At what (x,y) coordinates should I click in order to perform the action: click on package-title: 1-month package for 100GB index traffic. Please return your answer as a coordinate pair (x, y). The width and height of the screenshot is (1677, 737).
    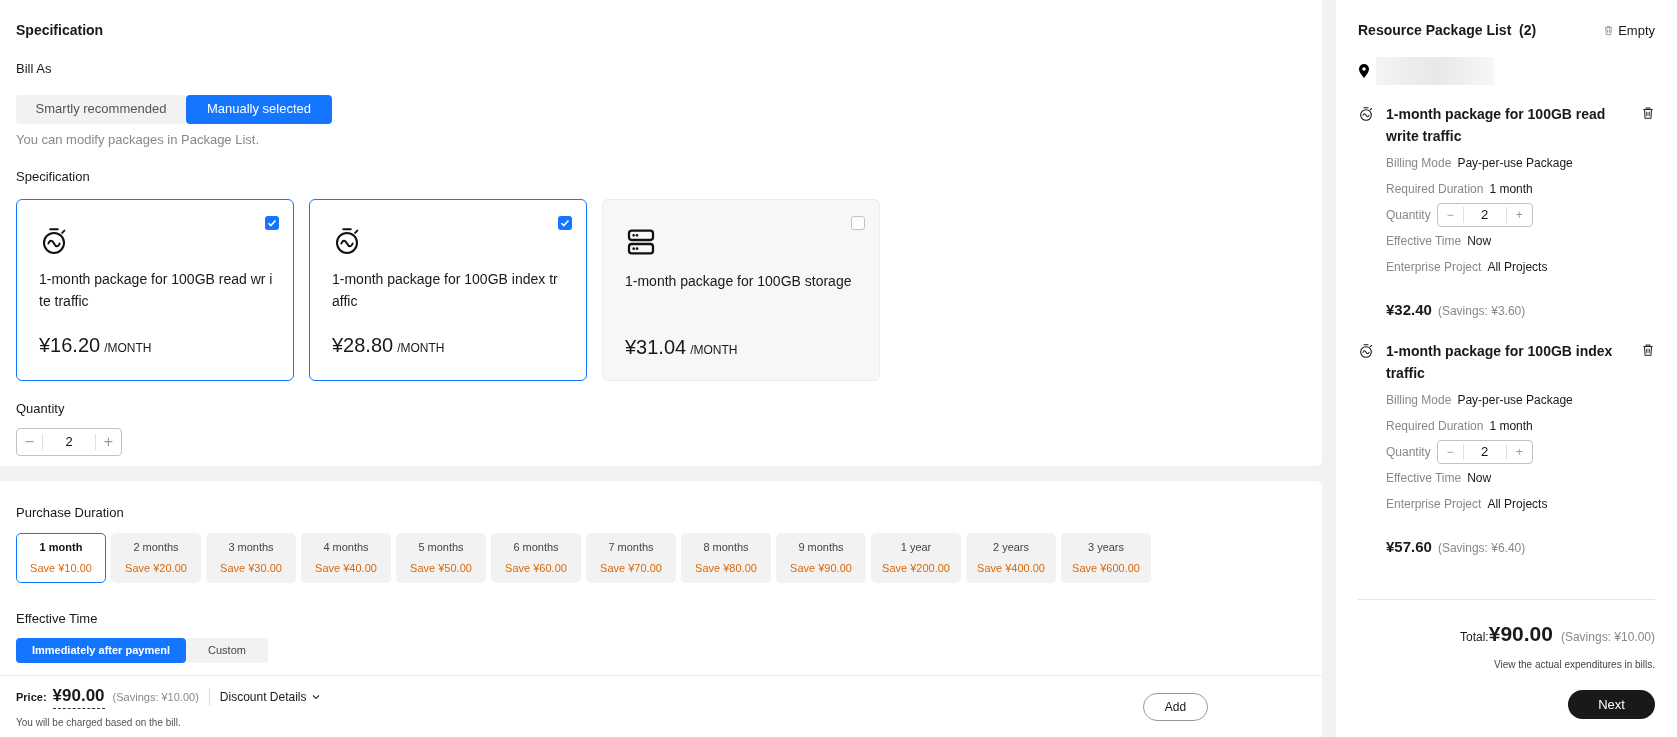
    Looking at the image, I should click on (1500, 362).